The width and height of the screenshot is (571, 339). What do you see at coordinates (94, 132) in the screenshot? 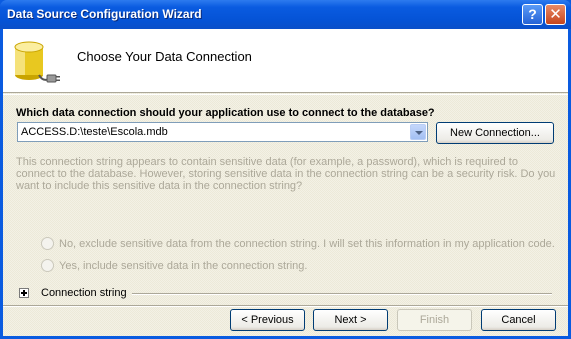
I see `connection-select-value: ACCESS.D:\teste\Escola.mdb` at bounding box center [94, 132].